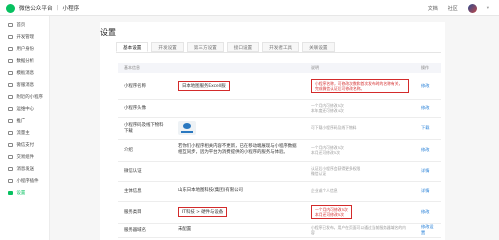 The height and width of the screenshot is (240, 499). What do you see at coordinates (360, 191) in the screenshot?
I see `row-description-cell: 企业或个人信息` at bounding box center [360, 191].